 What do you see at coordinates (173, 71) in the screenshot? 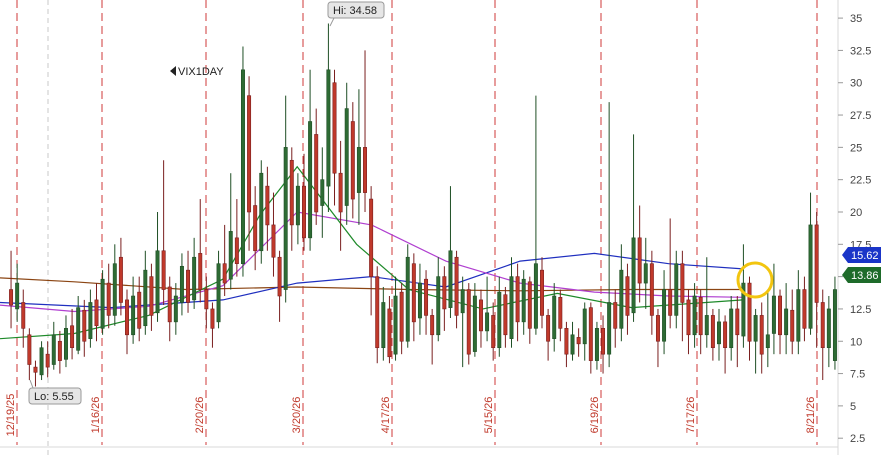
I see `symbol-marker-icon` at bounding box center [173, 71].